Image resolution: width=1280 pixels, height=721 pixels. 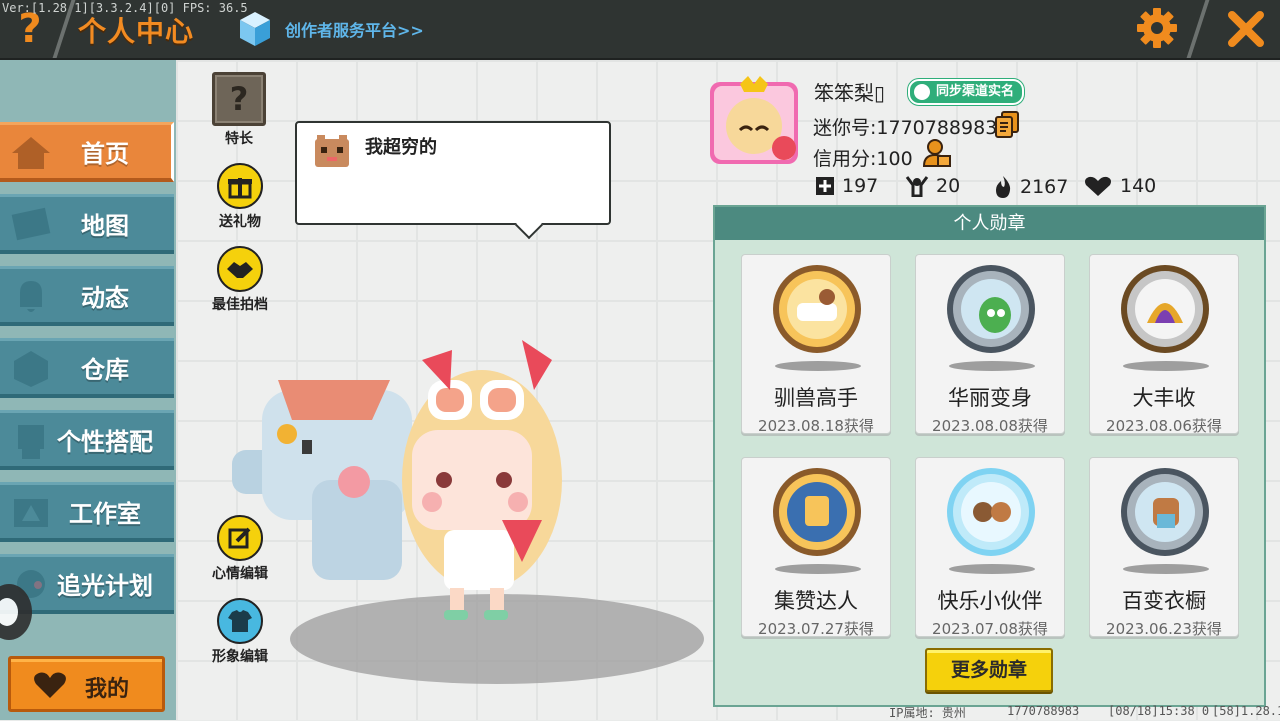 I want to click on badge-card: 集赞达人 2023.07.27获得, so click(x=816, y=547).